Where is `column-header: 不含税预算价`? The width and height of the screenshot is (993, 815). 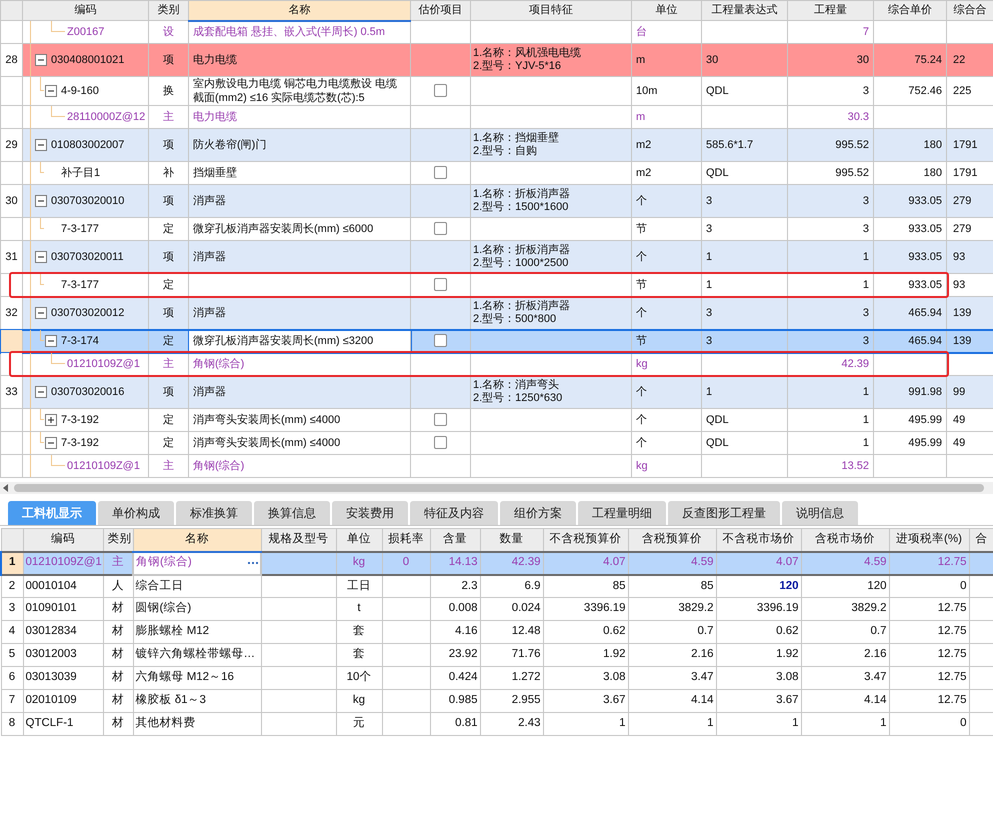 column-header: 不含税预算价 is located at coordinates (585, 540).